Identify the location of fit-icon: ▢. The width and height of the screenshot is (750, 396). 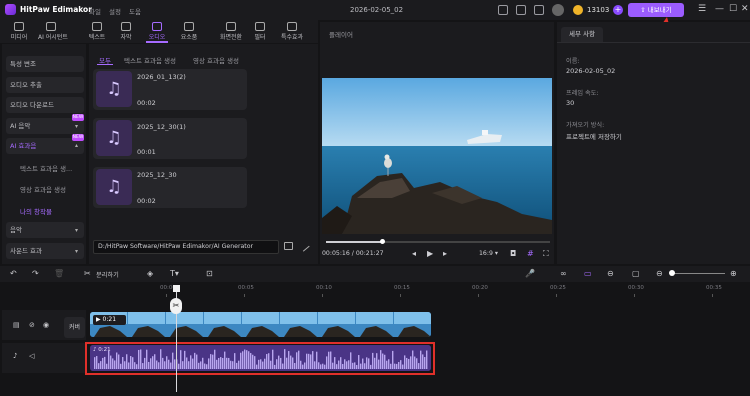
(636, 273).